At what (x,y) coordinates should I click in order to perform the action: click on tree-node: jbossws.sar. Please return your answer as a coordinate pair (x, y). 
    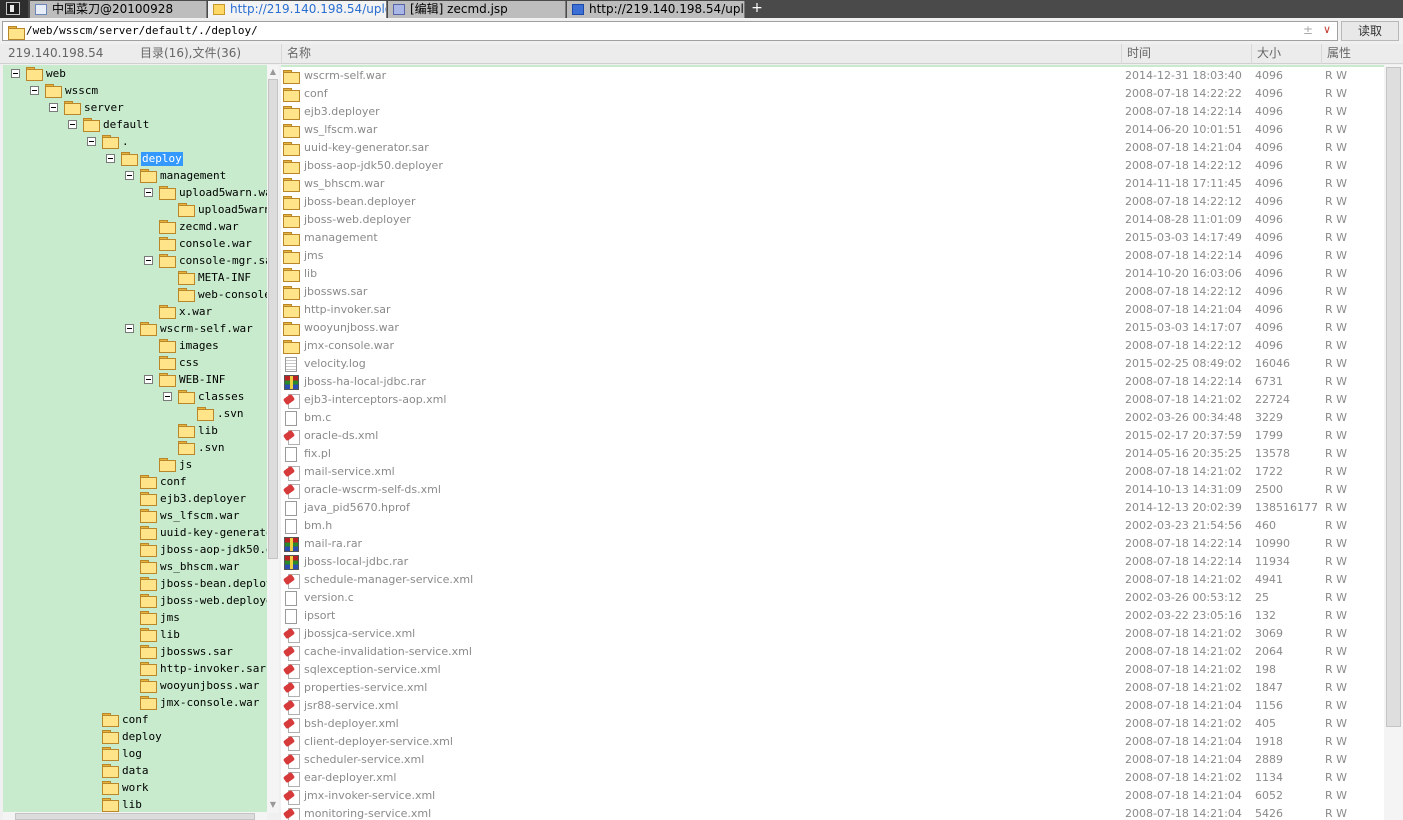
    Looking at the image, I should click on (135, 652).